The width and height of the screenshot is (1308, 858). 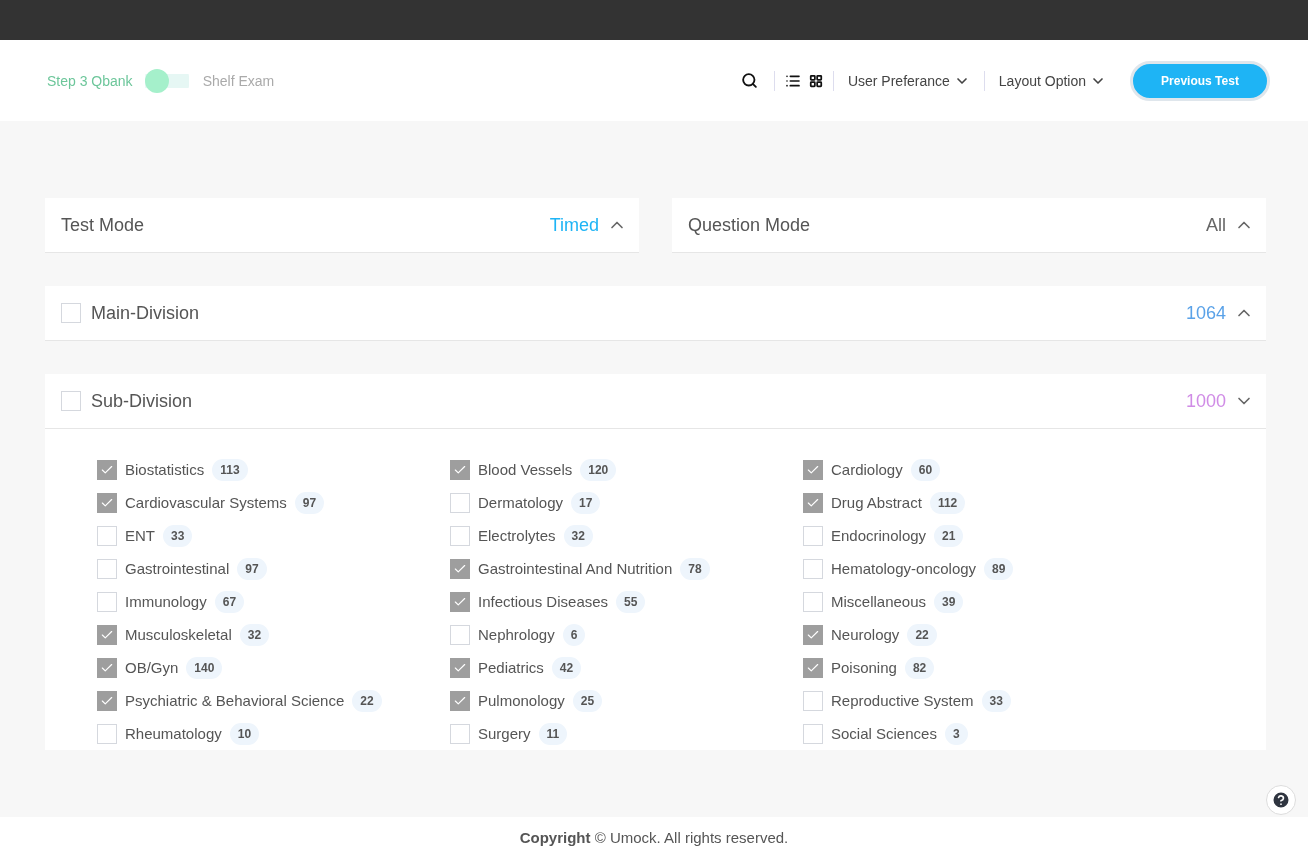 What do you see at coordinates (238, 80) in the screenshot?
I see `toggle-label: Shelf Exam` at bounding box center [238, 80].